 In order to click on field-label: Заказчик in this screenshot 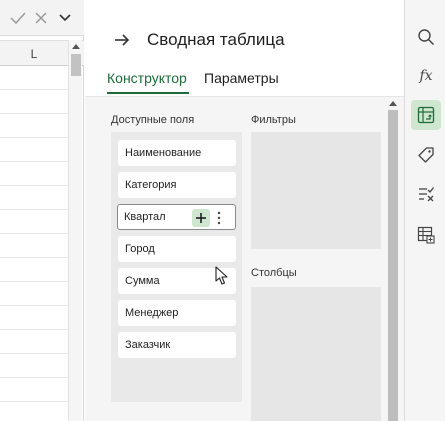, I will do `click(148, 345)`.